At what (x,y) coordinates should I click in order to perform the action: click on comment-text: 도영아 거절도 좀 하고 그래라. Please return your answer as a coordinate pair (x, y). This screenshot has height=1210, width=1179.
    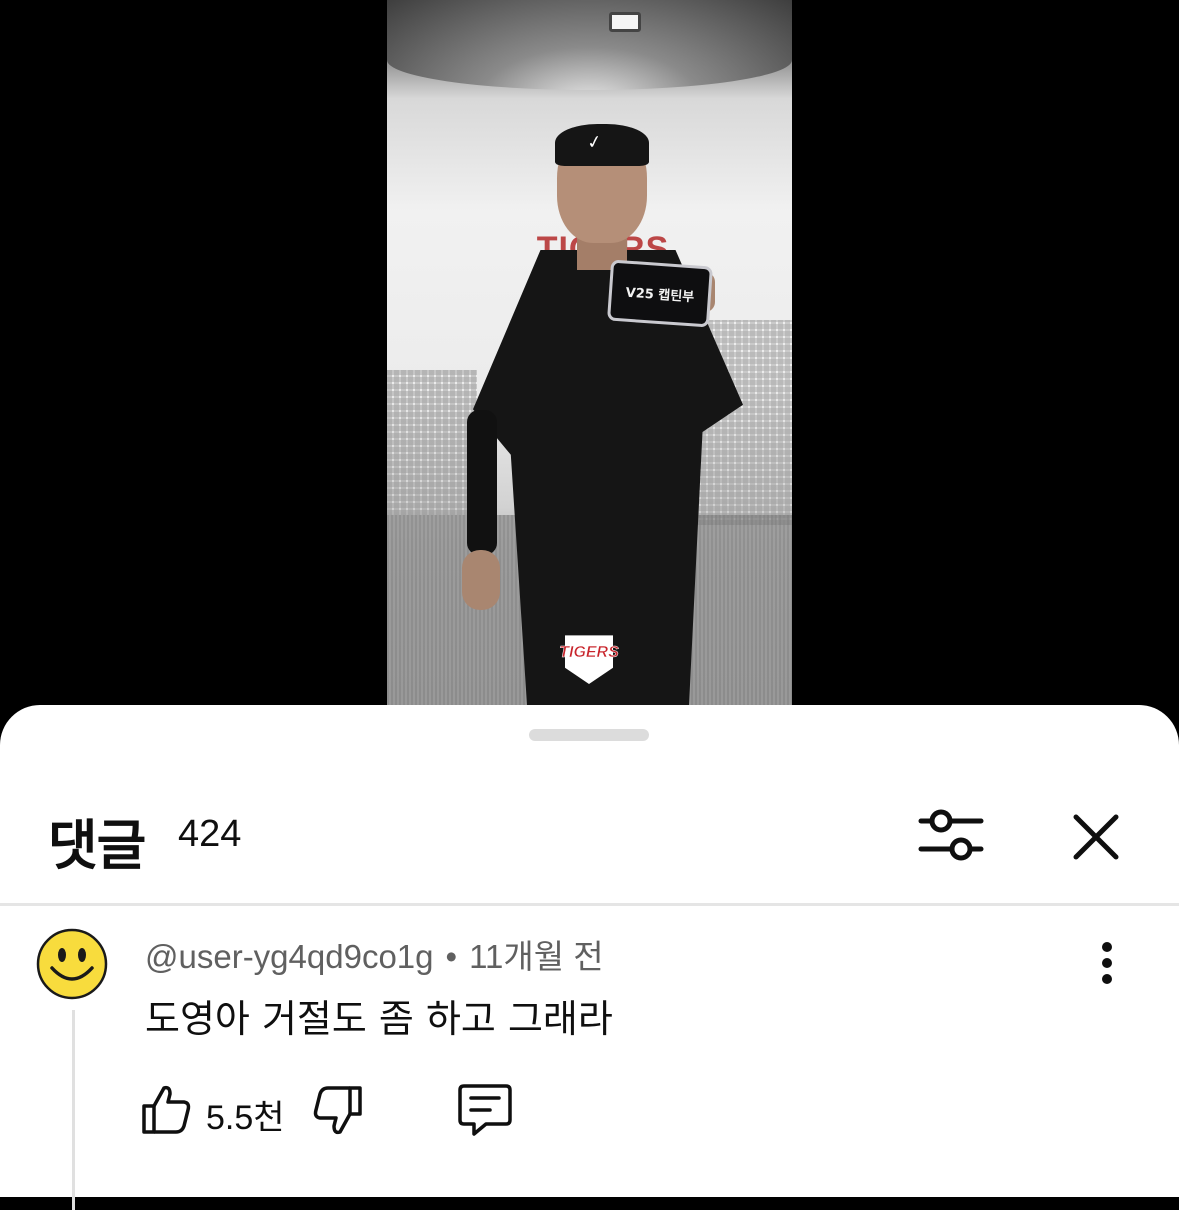
    Looking at the image, I should click on (379, 1019).